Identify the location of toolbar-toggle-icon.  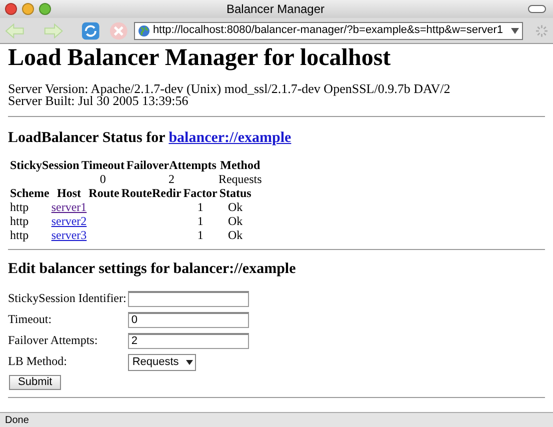
(537, 9).